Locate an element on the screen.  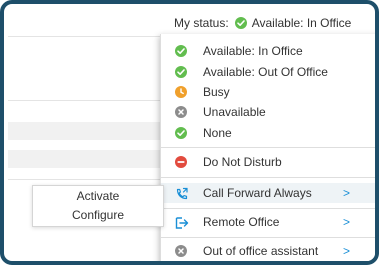
call-forward-icon is located at coordinates (181, 193).